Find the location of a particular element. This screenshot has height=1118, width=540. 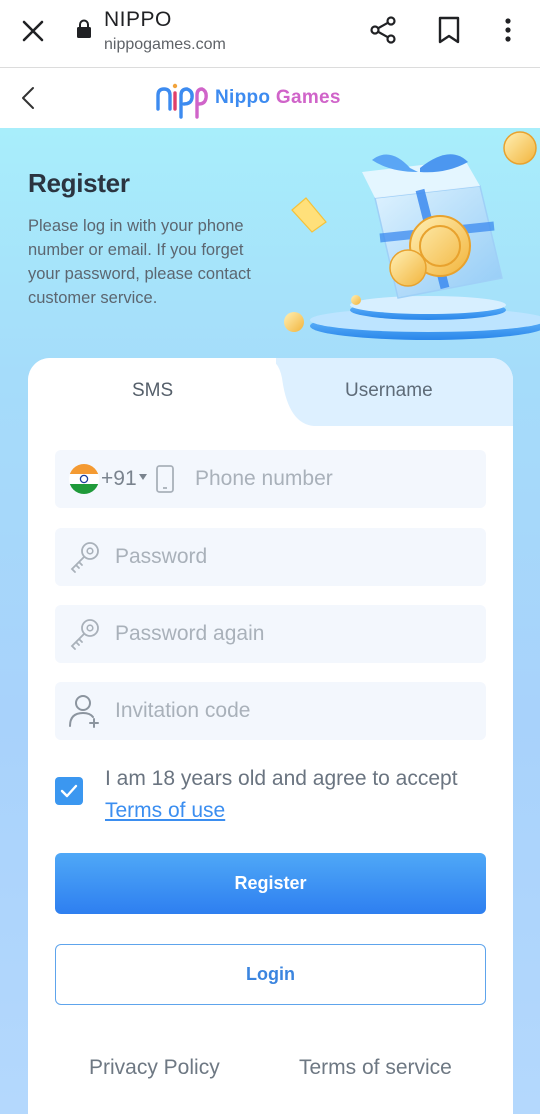

back-icon is located at coordinates (29, 98).